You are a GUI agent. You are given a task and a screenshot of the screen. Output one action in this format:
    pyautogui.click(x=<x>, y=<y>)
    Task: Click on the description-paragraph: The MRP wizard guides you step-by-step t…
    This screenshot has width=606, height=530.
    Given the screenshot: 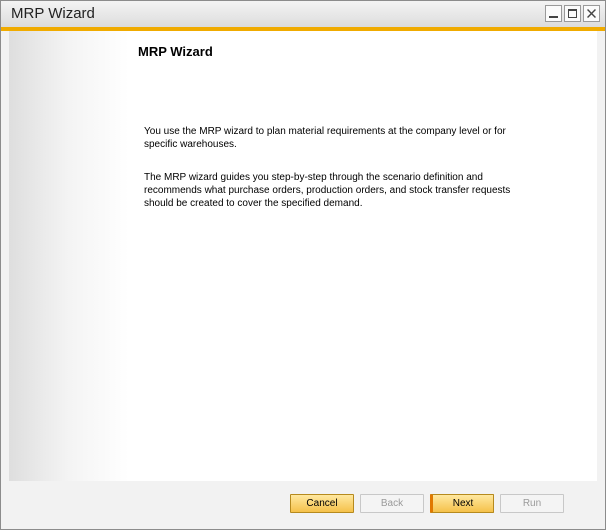 What is the action you would take?
    pyautogui.click(x=327, y=190)
    